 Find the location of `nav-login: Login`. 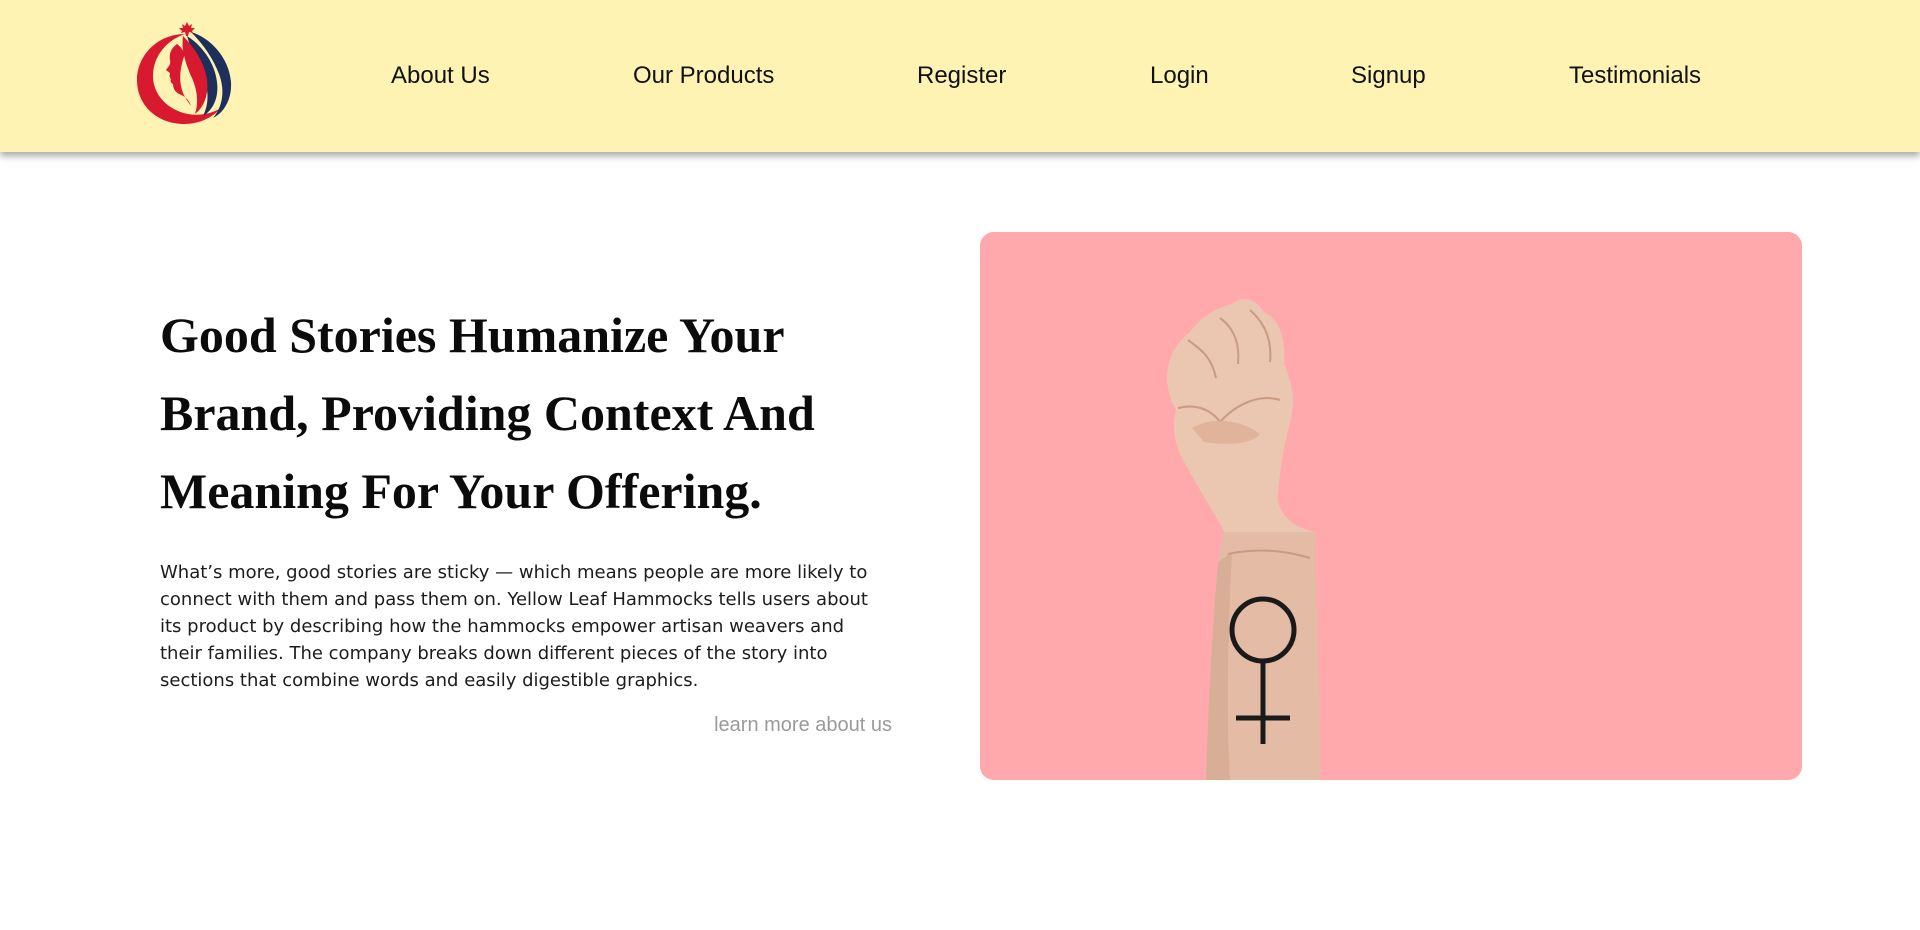

nav-login: Login is located at coordinates (1179, 76).